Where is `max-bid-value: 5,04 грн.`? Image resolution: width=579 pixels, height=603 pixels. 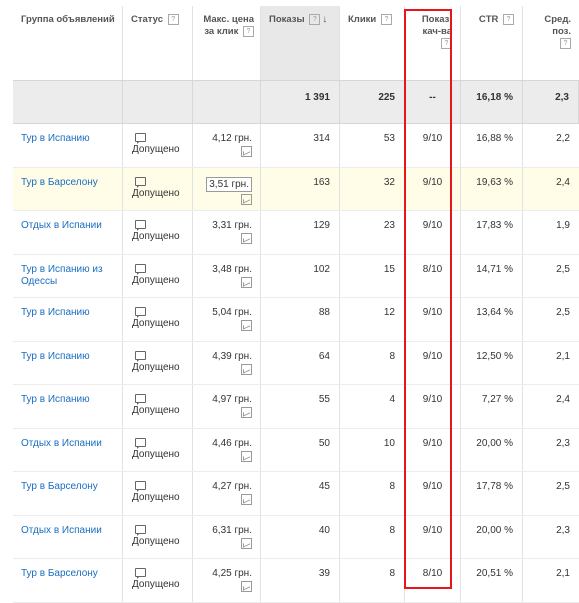
max-bid-value: 5,04 грн. is located at coordinates (232, 312).